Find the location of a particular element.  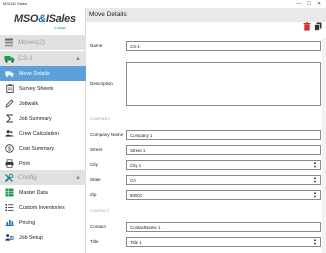

sidebar-item-label: Job Summary is located at coordinates (35, 118).